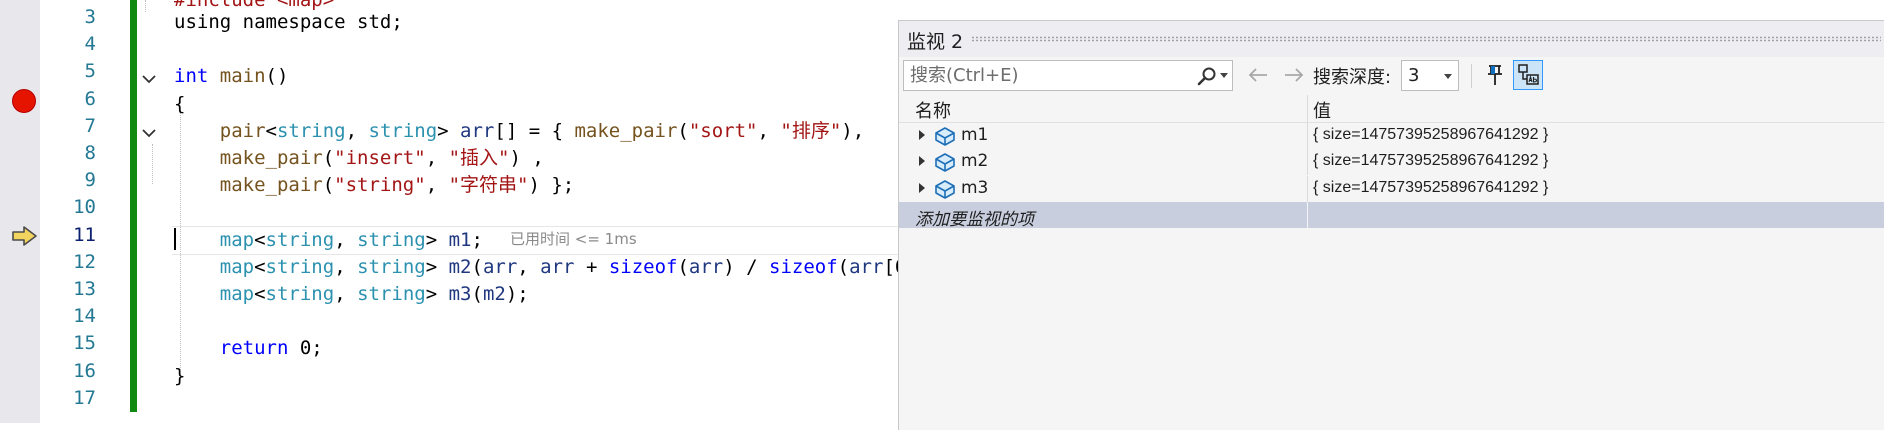 The image size is (1884, 430). I want to click on column-header-name: 名称, so click(933, 110).